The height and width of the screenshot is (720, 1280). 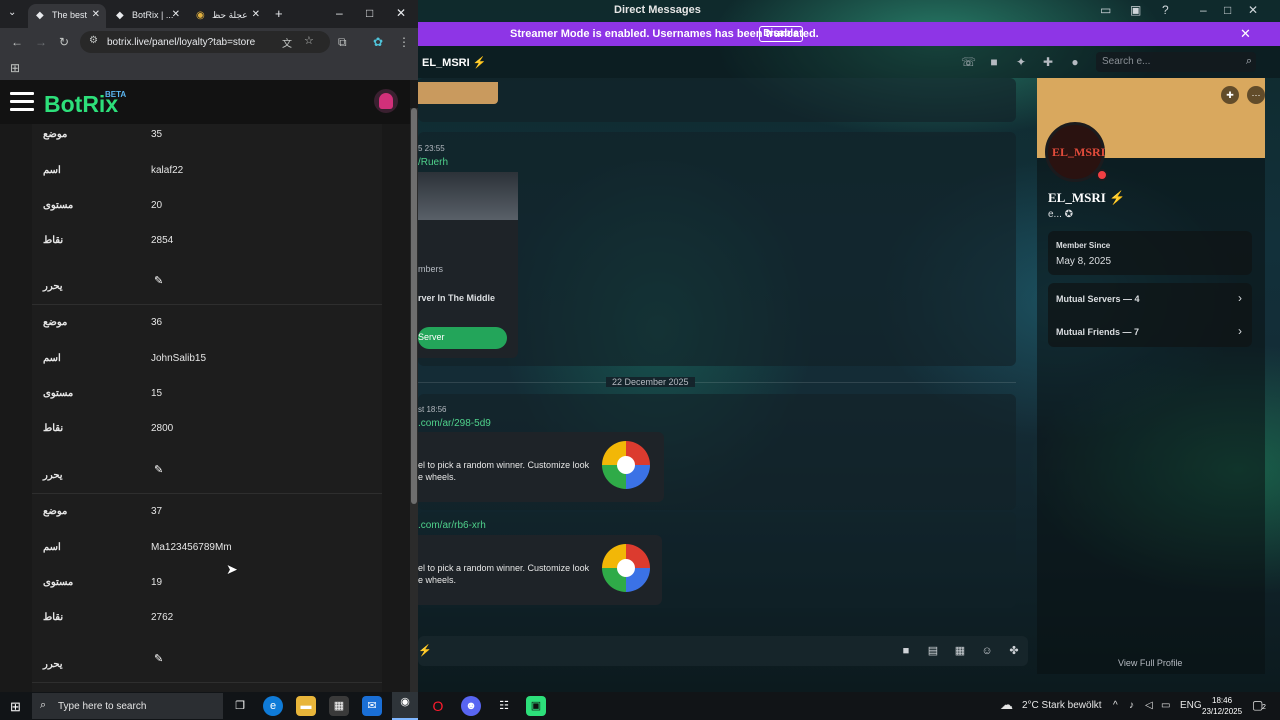 I want to click on reload-icon: ↻, so click(x=64, y=42).